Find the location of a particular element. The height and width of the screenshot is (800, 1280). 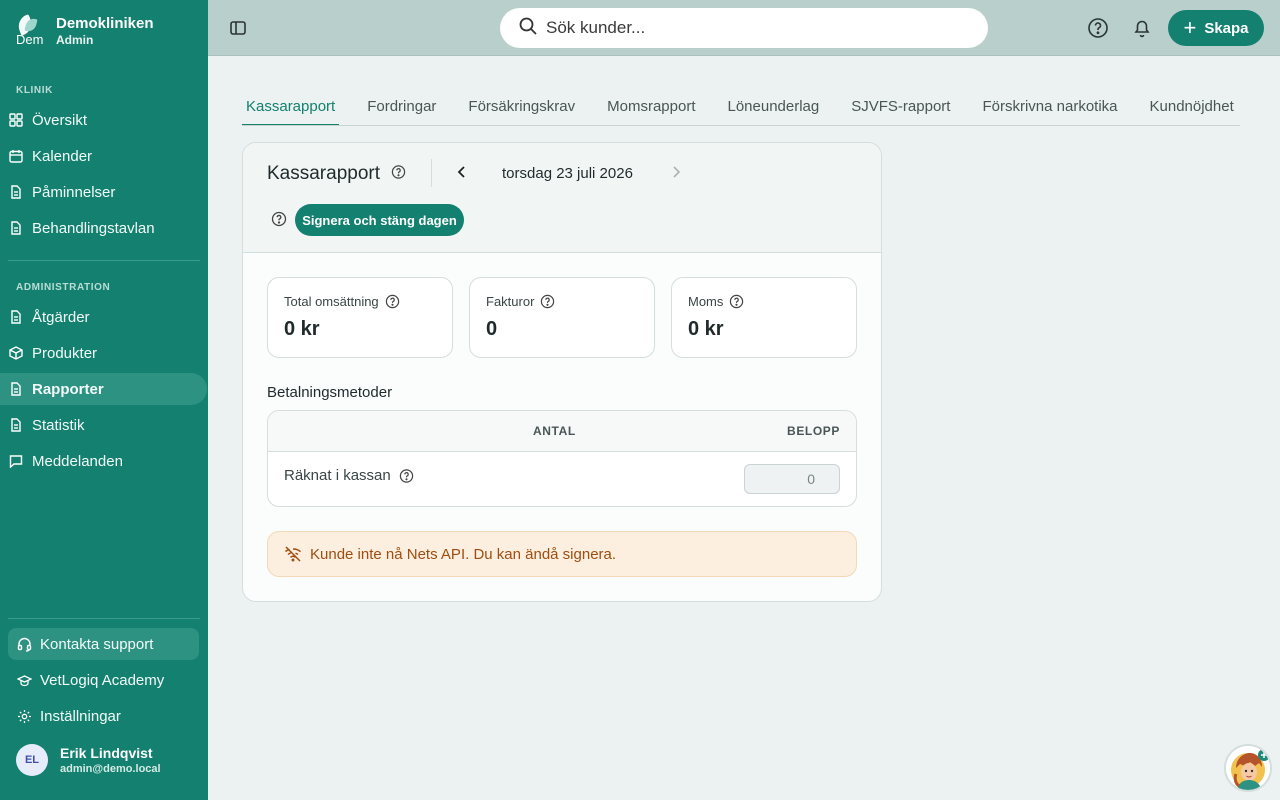

clinic-name: Demokliniken is located at coordinates (105, 23).